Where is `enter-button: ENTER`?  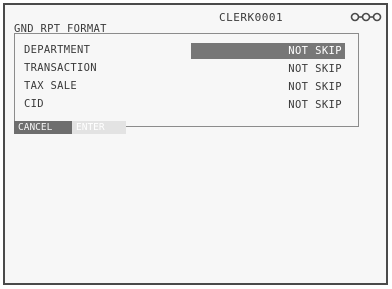
enter-button: ENTER is located at coordinates (99, 127).